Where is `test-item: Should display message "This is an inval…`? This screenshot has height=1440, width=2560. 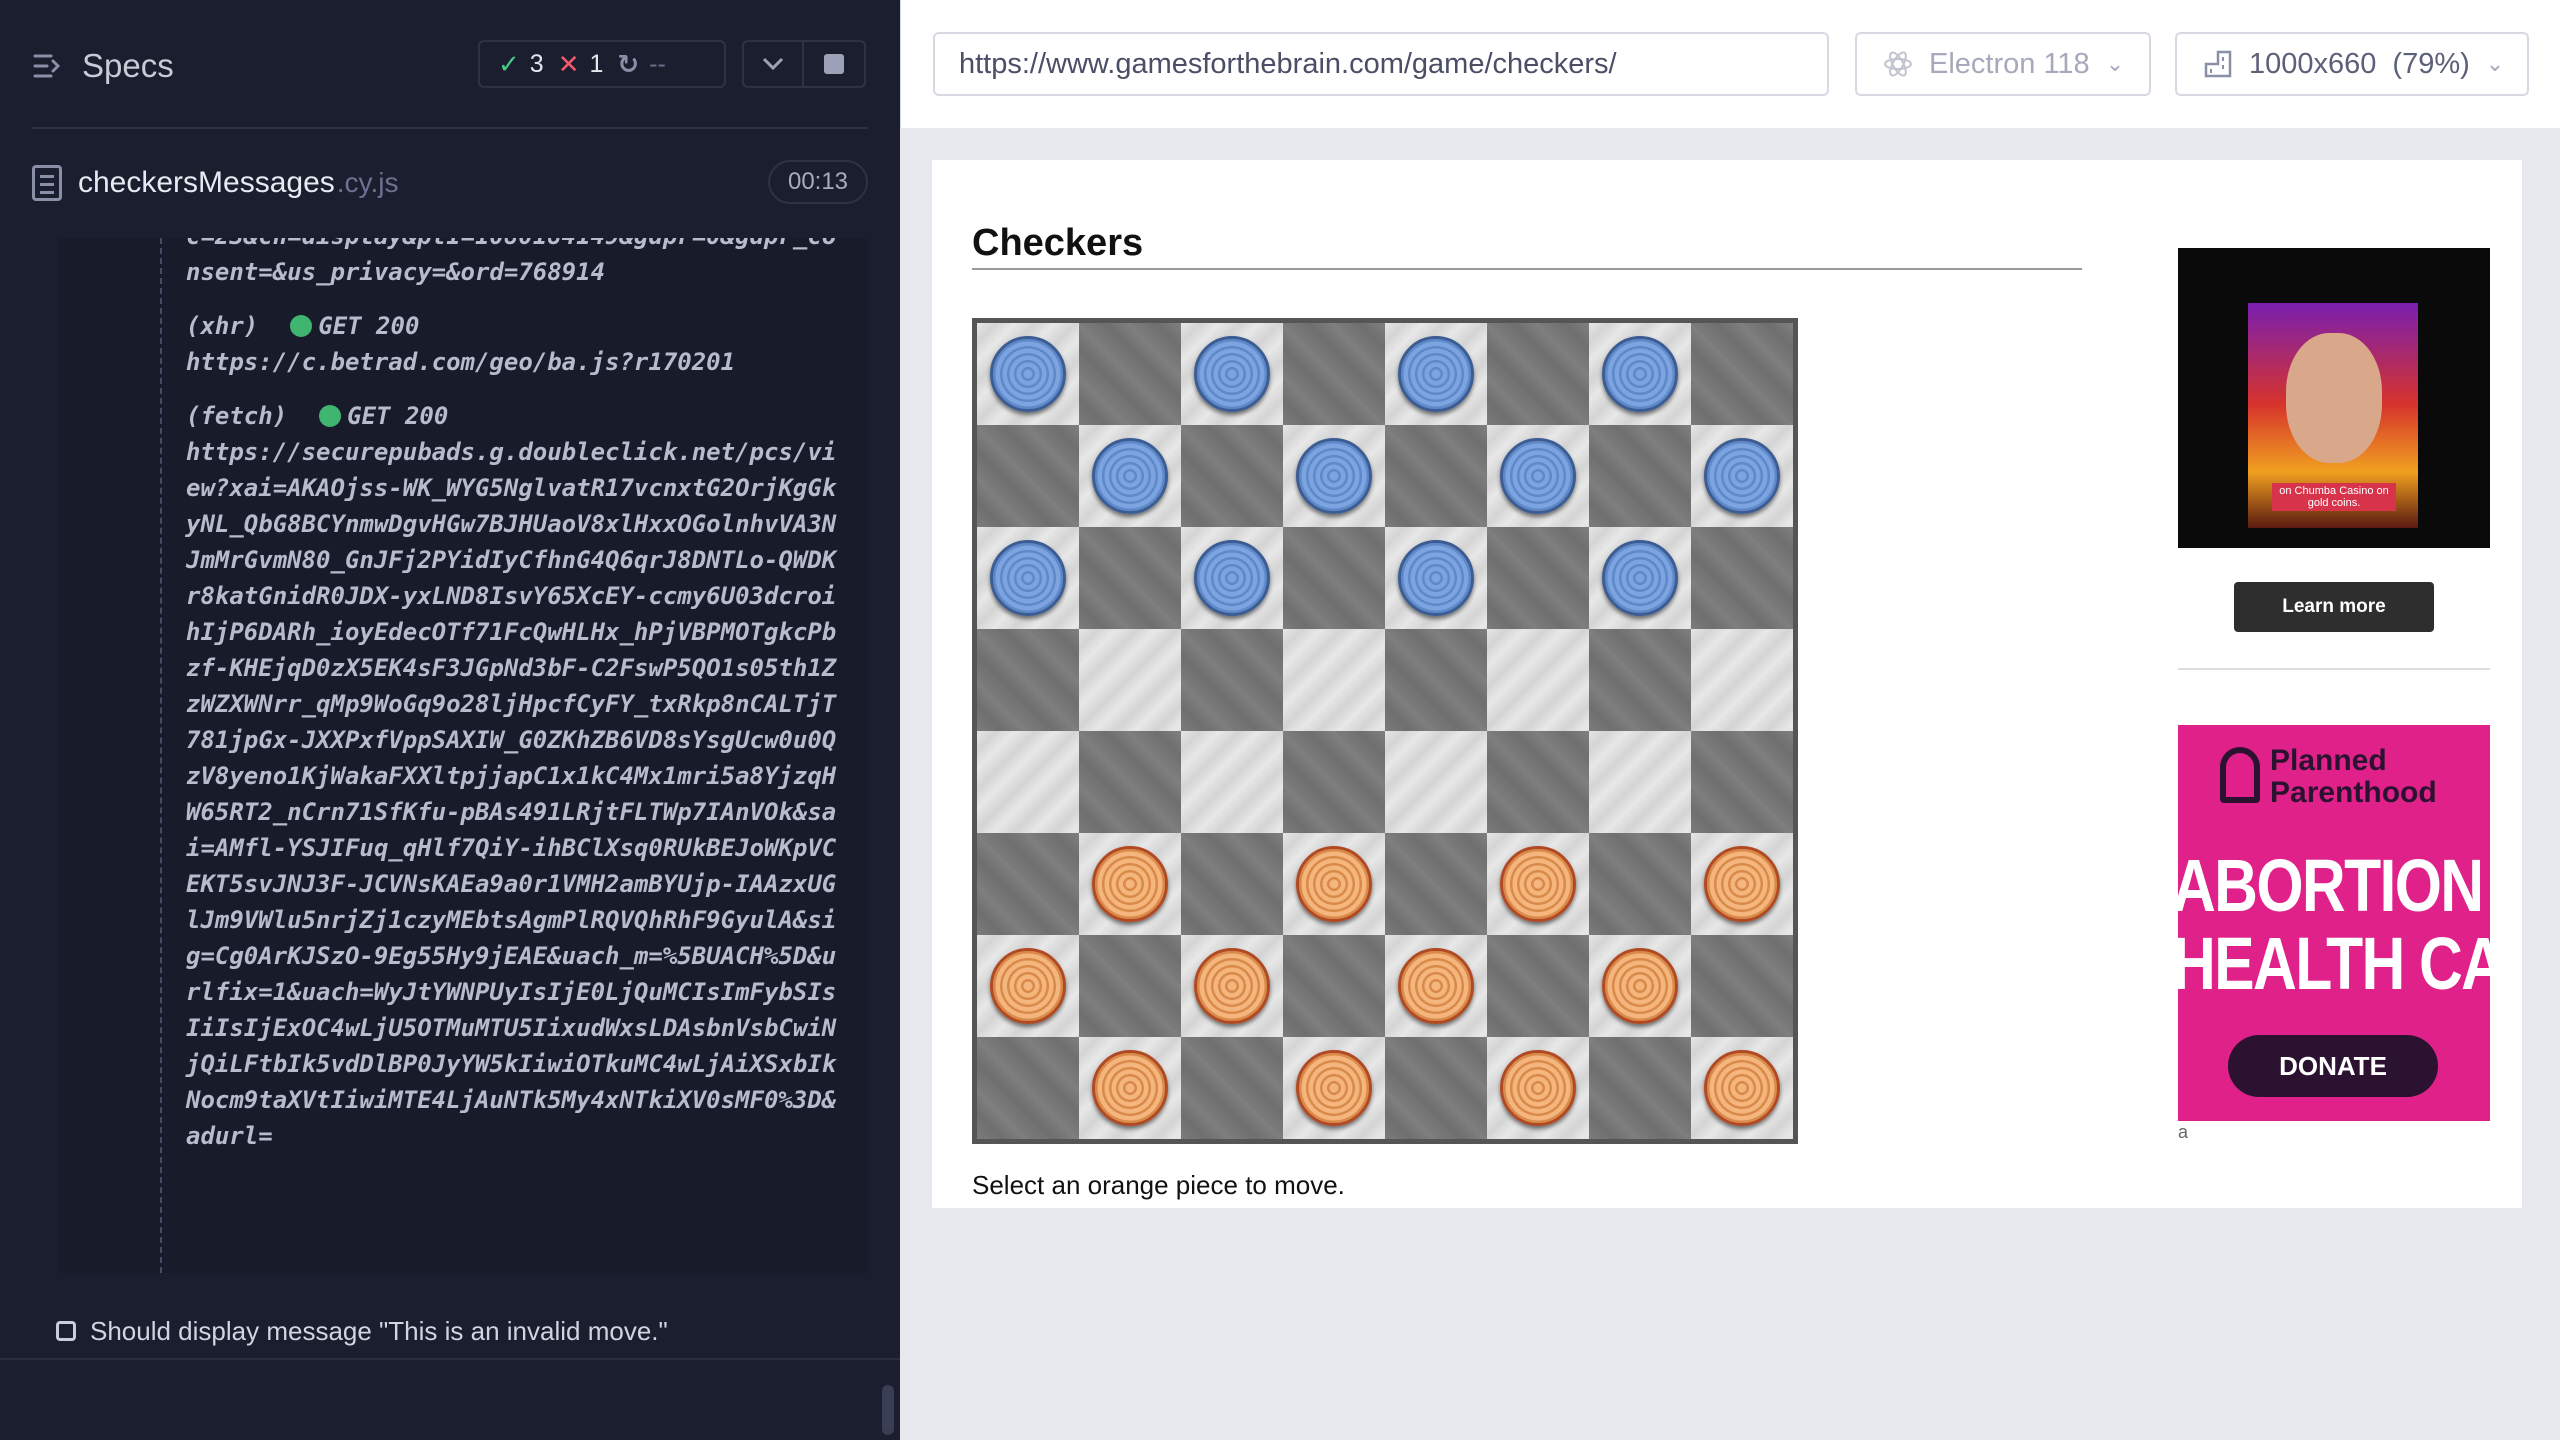 test-item: Should display message "This is an inval… is located at coordinates (462, 1331).